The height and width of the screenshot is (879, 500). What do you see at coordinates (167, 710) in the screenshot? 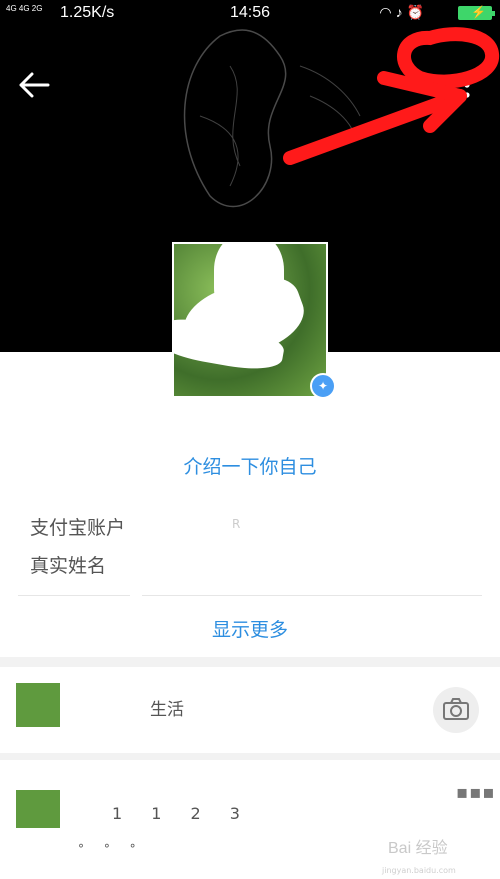
I see `life-label: 生活` at bounding box center [167, 710].